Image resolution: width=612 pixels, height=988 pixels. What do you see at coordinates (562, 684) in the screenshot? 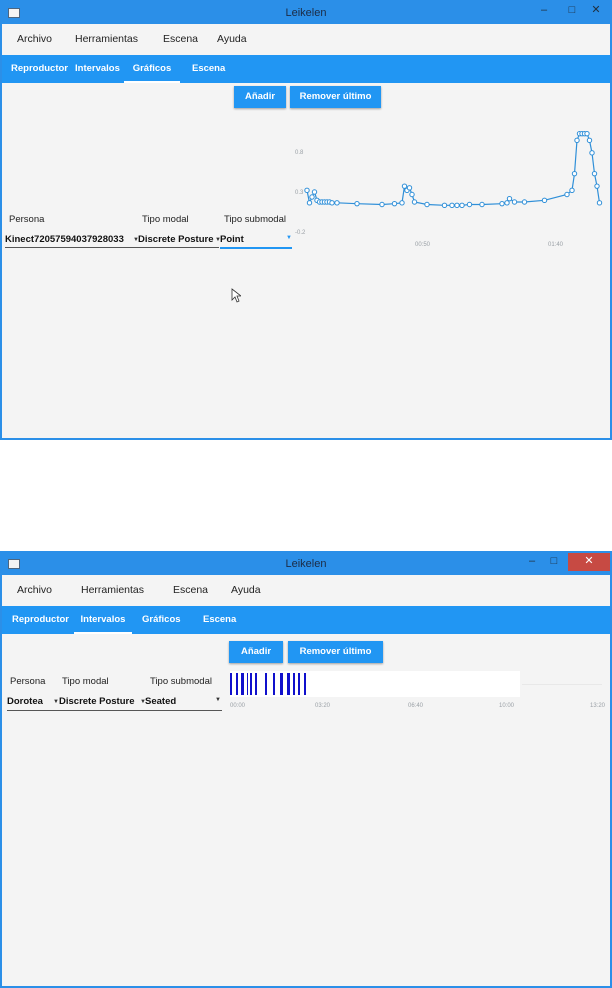
I see `strip-gridline` at bounding box center [562, 684].